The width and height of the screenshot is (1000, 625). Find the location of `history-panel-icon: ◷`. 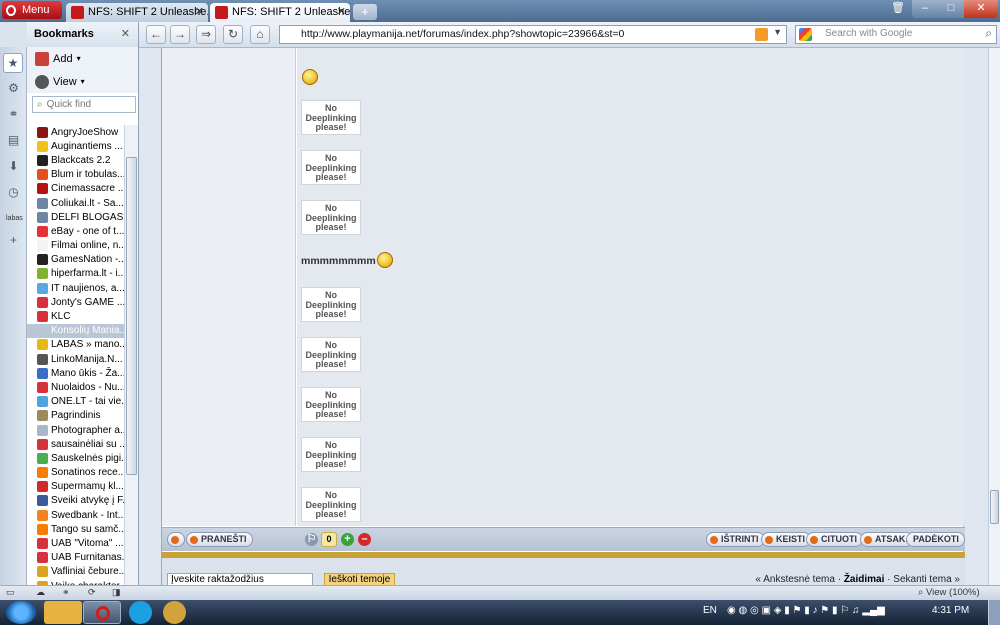

history-panel-icon: ◷ is located at coordinates (13, 192).